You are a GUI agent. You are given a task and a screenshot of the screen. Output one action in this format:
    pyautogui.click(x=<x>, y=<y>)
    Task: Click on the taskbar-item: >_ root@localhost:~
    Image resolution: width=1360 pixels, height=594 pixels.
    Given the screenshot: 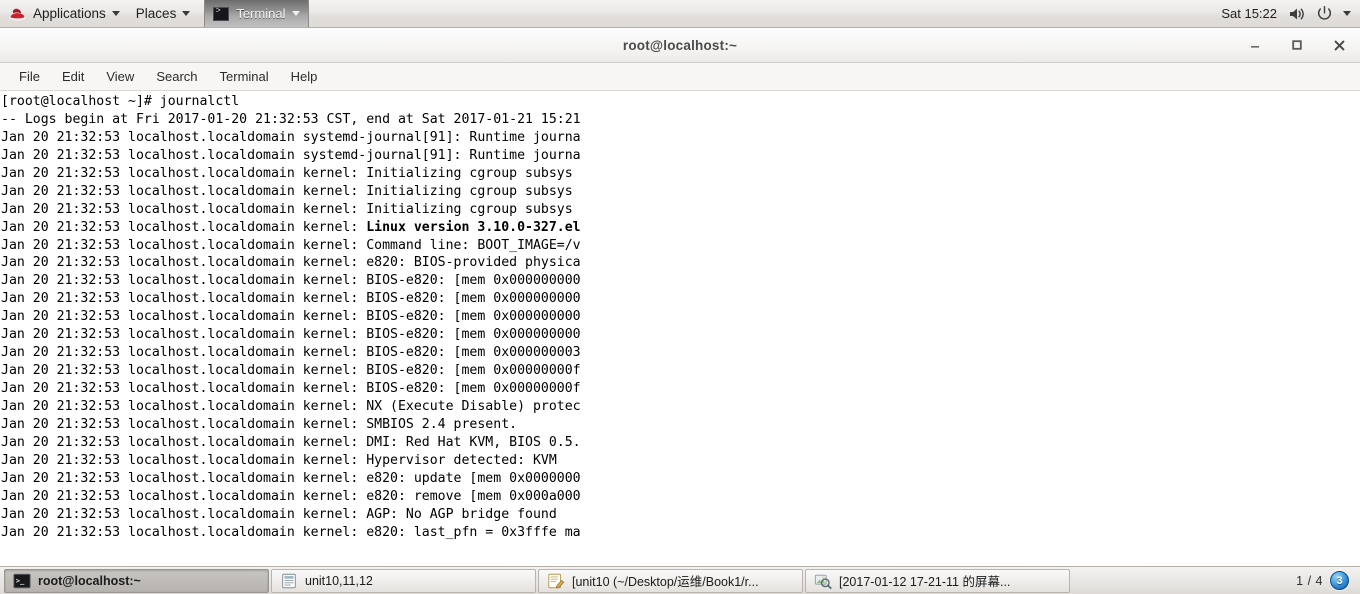 What is the action you would take?
    pyautogui.click(x=136, y=580)
    